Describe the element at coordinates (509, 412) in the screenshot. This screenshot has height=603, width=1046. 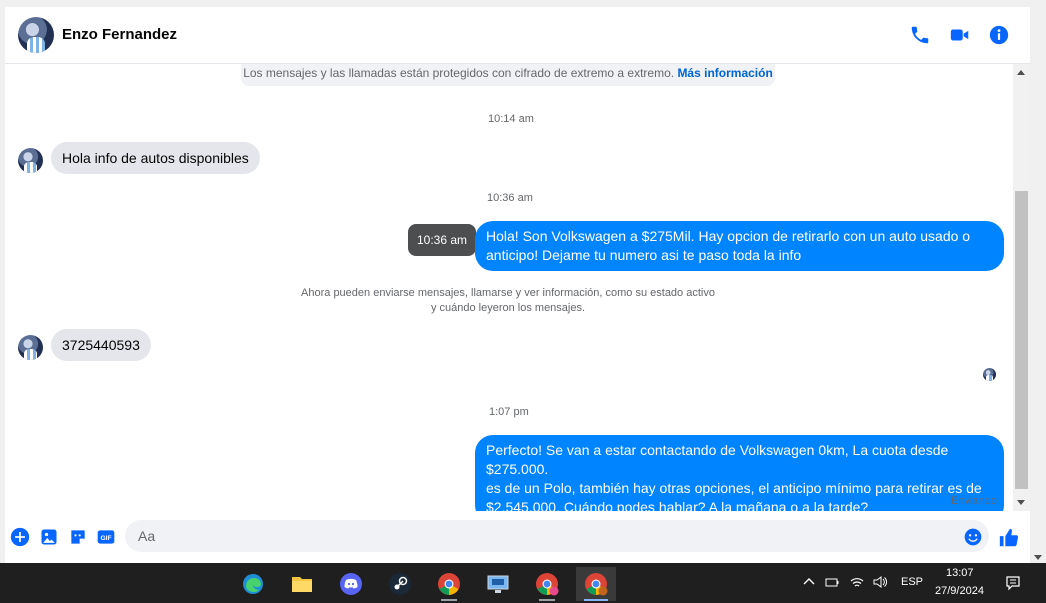
I see `timestamp: 1:07 pm` at that location.